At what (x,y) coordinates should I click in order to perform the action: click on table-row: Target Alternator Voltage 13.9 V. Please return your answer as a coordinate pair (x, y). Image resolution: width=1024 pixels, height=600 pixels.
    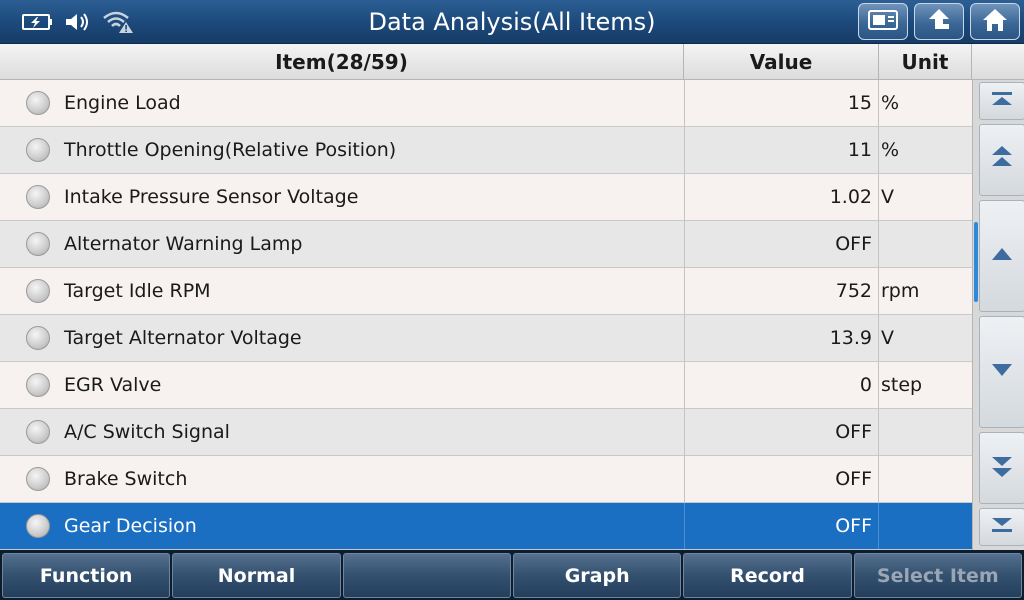
    Looking at the image, I should click on (486, 338).